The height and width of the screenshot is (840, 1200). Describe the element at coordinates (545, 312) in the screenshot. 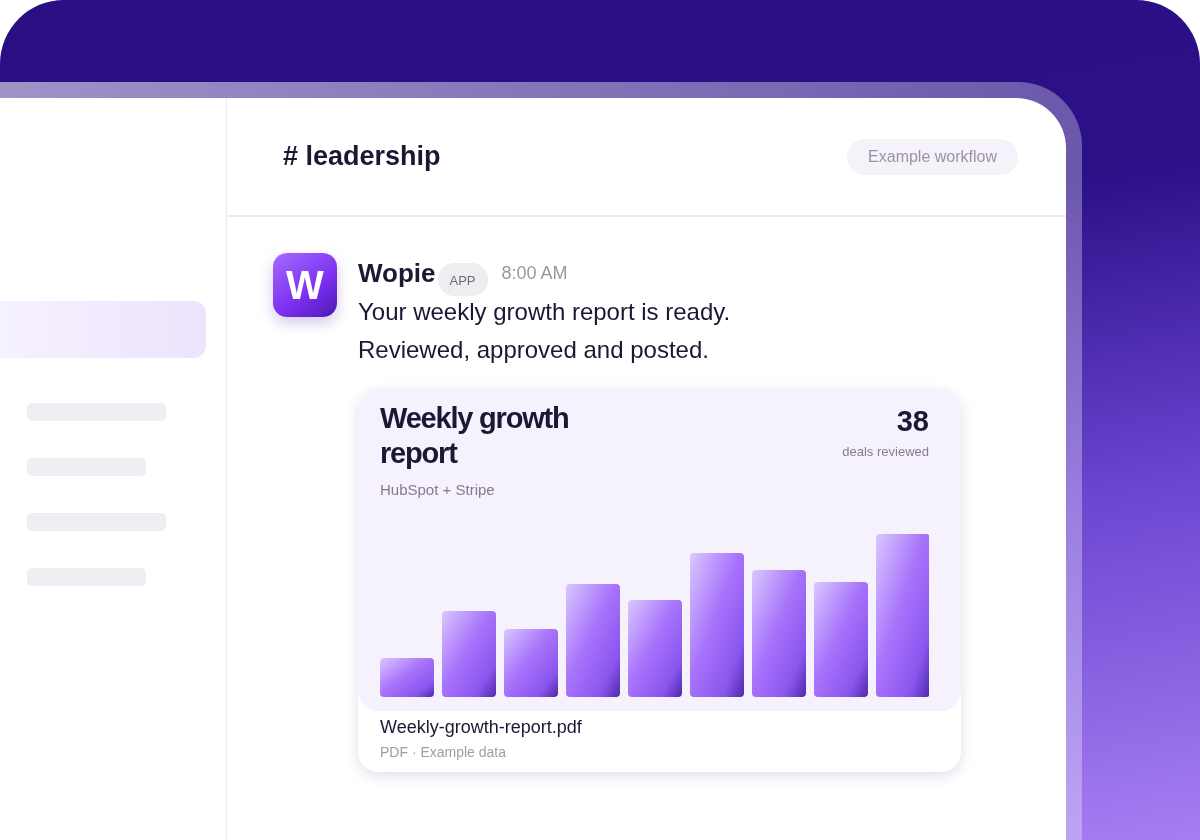

I see `message-text: Your weekly growth report is ready.` at that location.